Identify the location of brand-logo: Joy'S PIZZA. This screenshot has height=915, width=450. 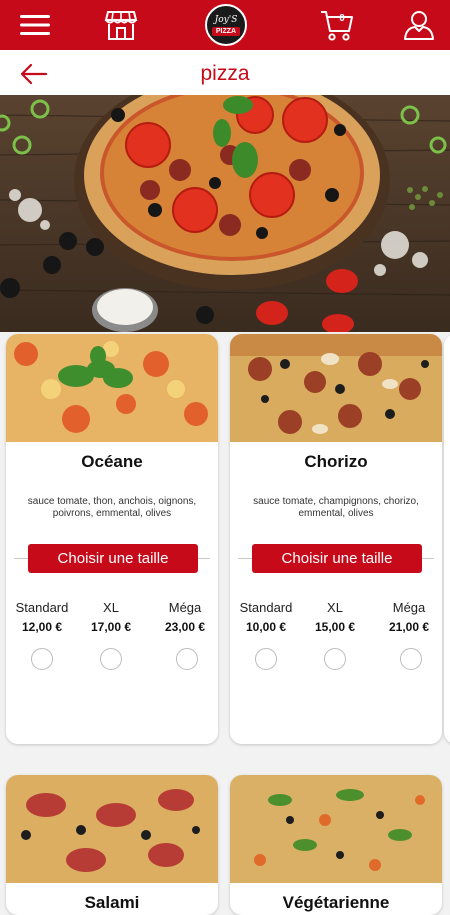
(226, 25).